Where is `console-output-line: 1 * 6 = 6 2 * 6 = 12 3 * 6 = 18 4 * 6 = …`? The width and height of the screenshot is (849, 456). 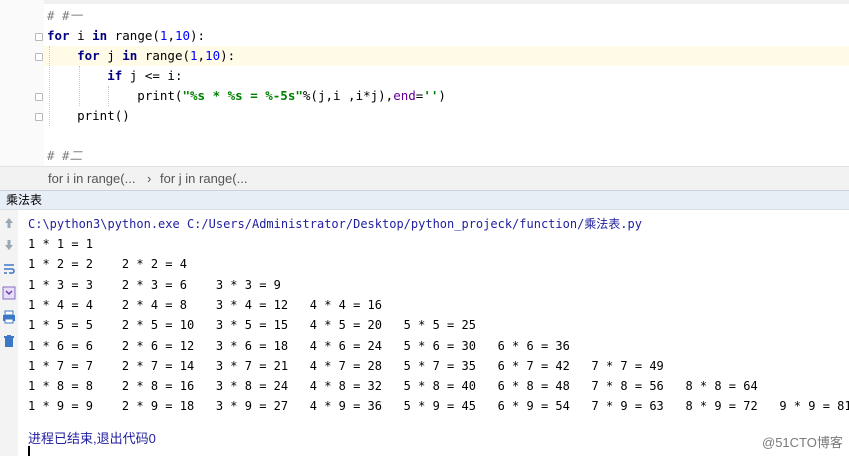 console-output-line: 1 * 6 = 6 2 * 6 = 12 3 * 6 = 18 4 * 6 = … is located at coordinates (299, 345).